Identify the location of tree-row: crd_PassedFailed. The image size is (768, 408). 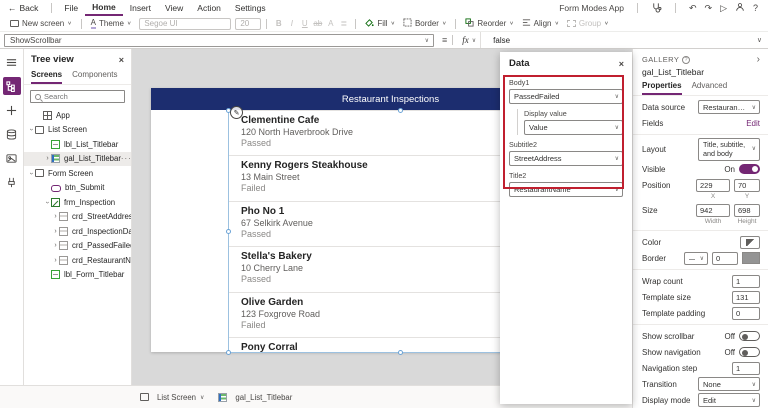
(77, 246).